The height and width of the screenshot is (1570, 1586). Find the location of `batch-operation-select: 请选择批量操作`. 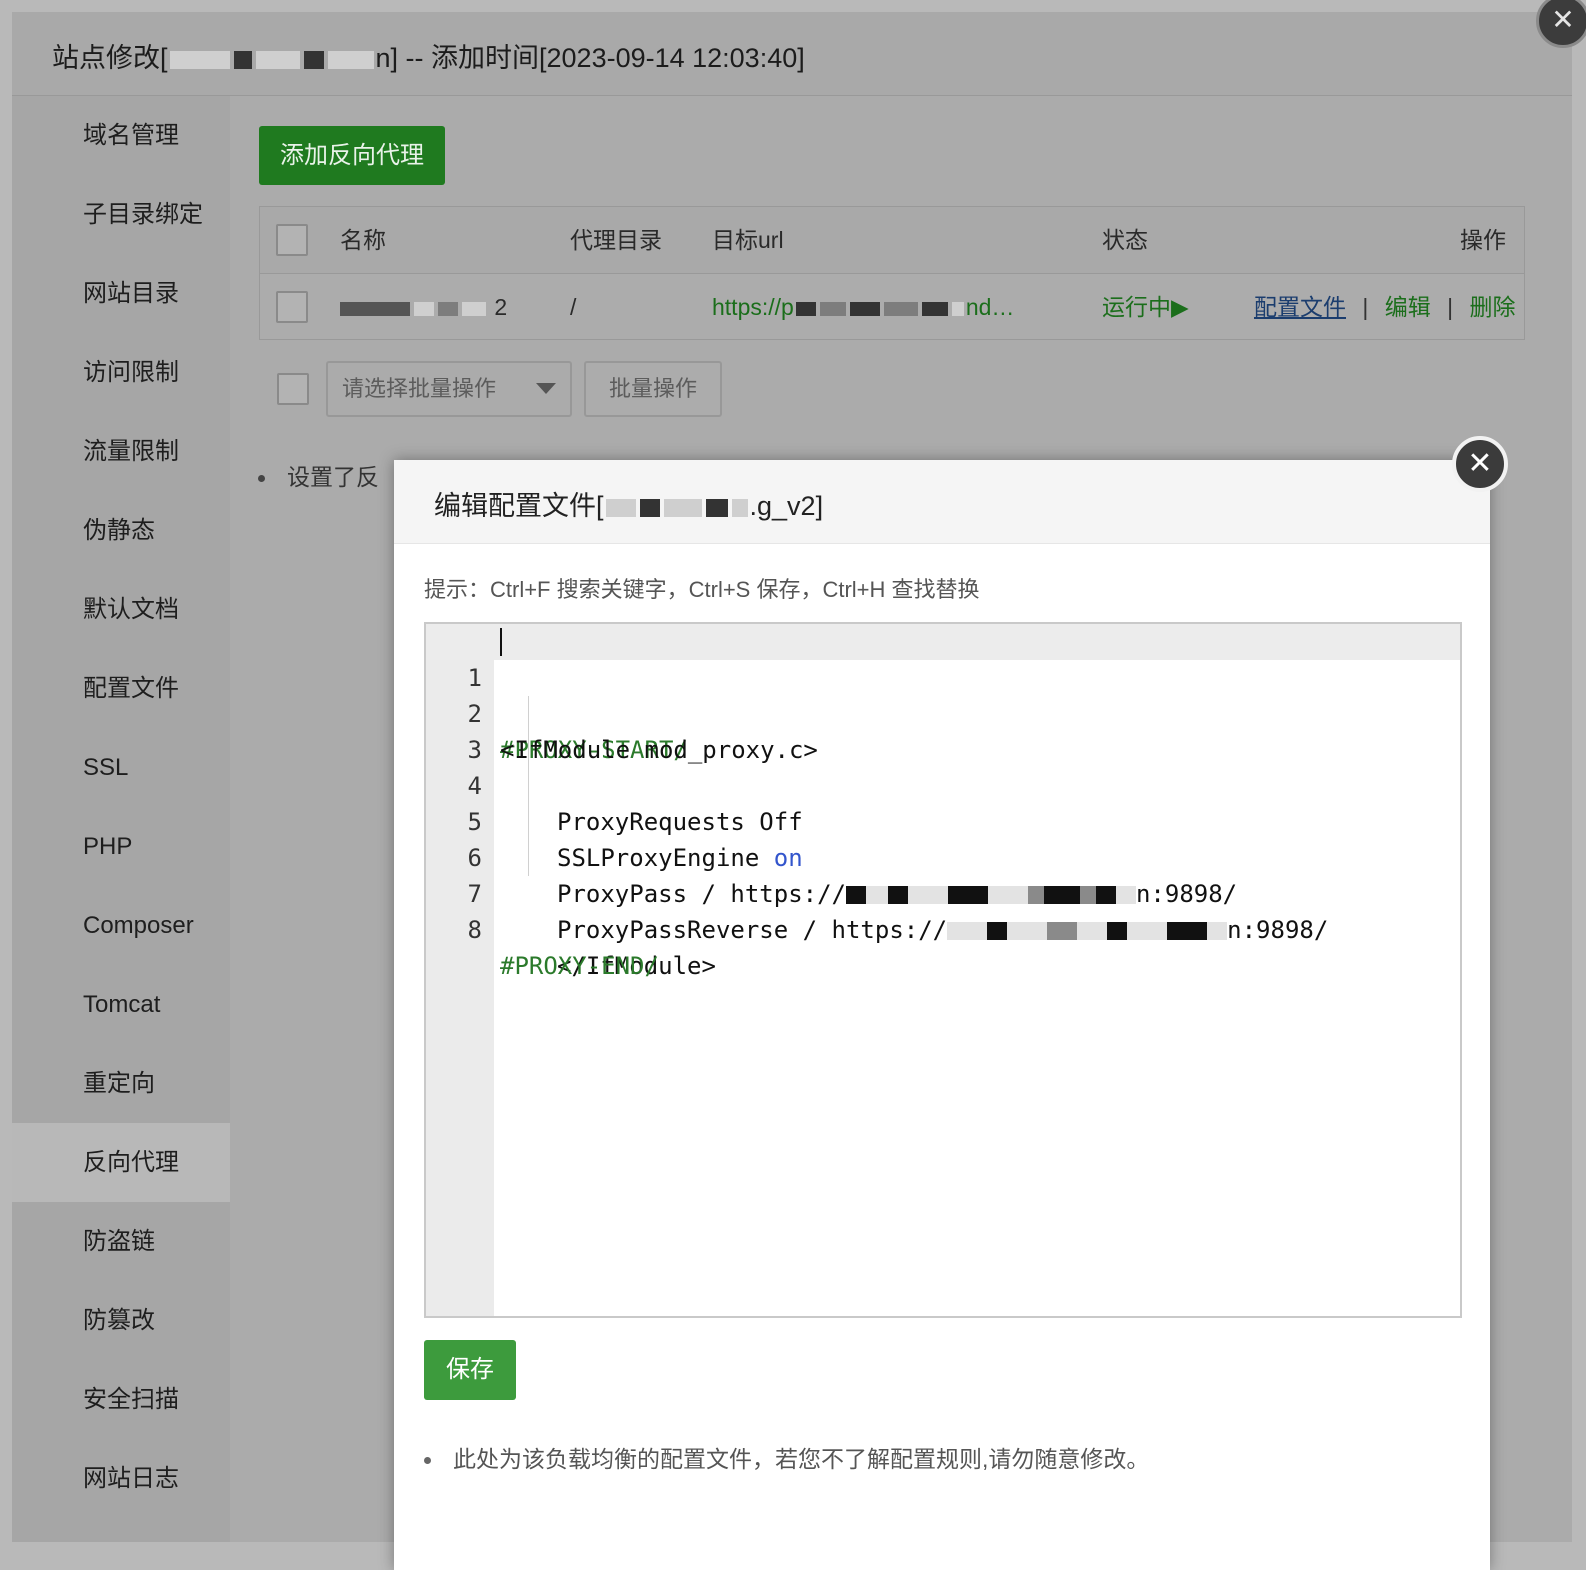

batch-operation-select: 请选择批量操作 is located at coordinates (449, 389).